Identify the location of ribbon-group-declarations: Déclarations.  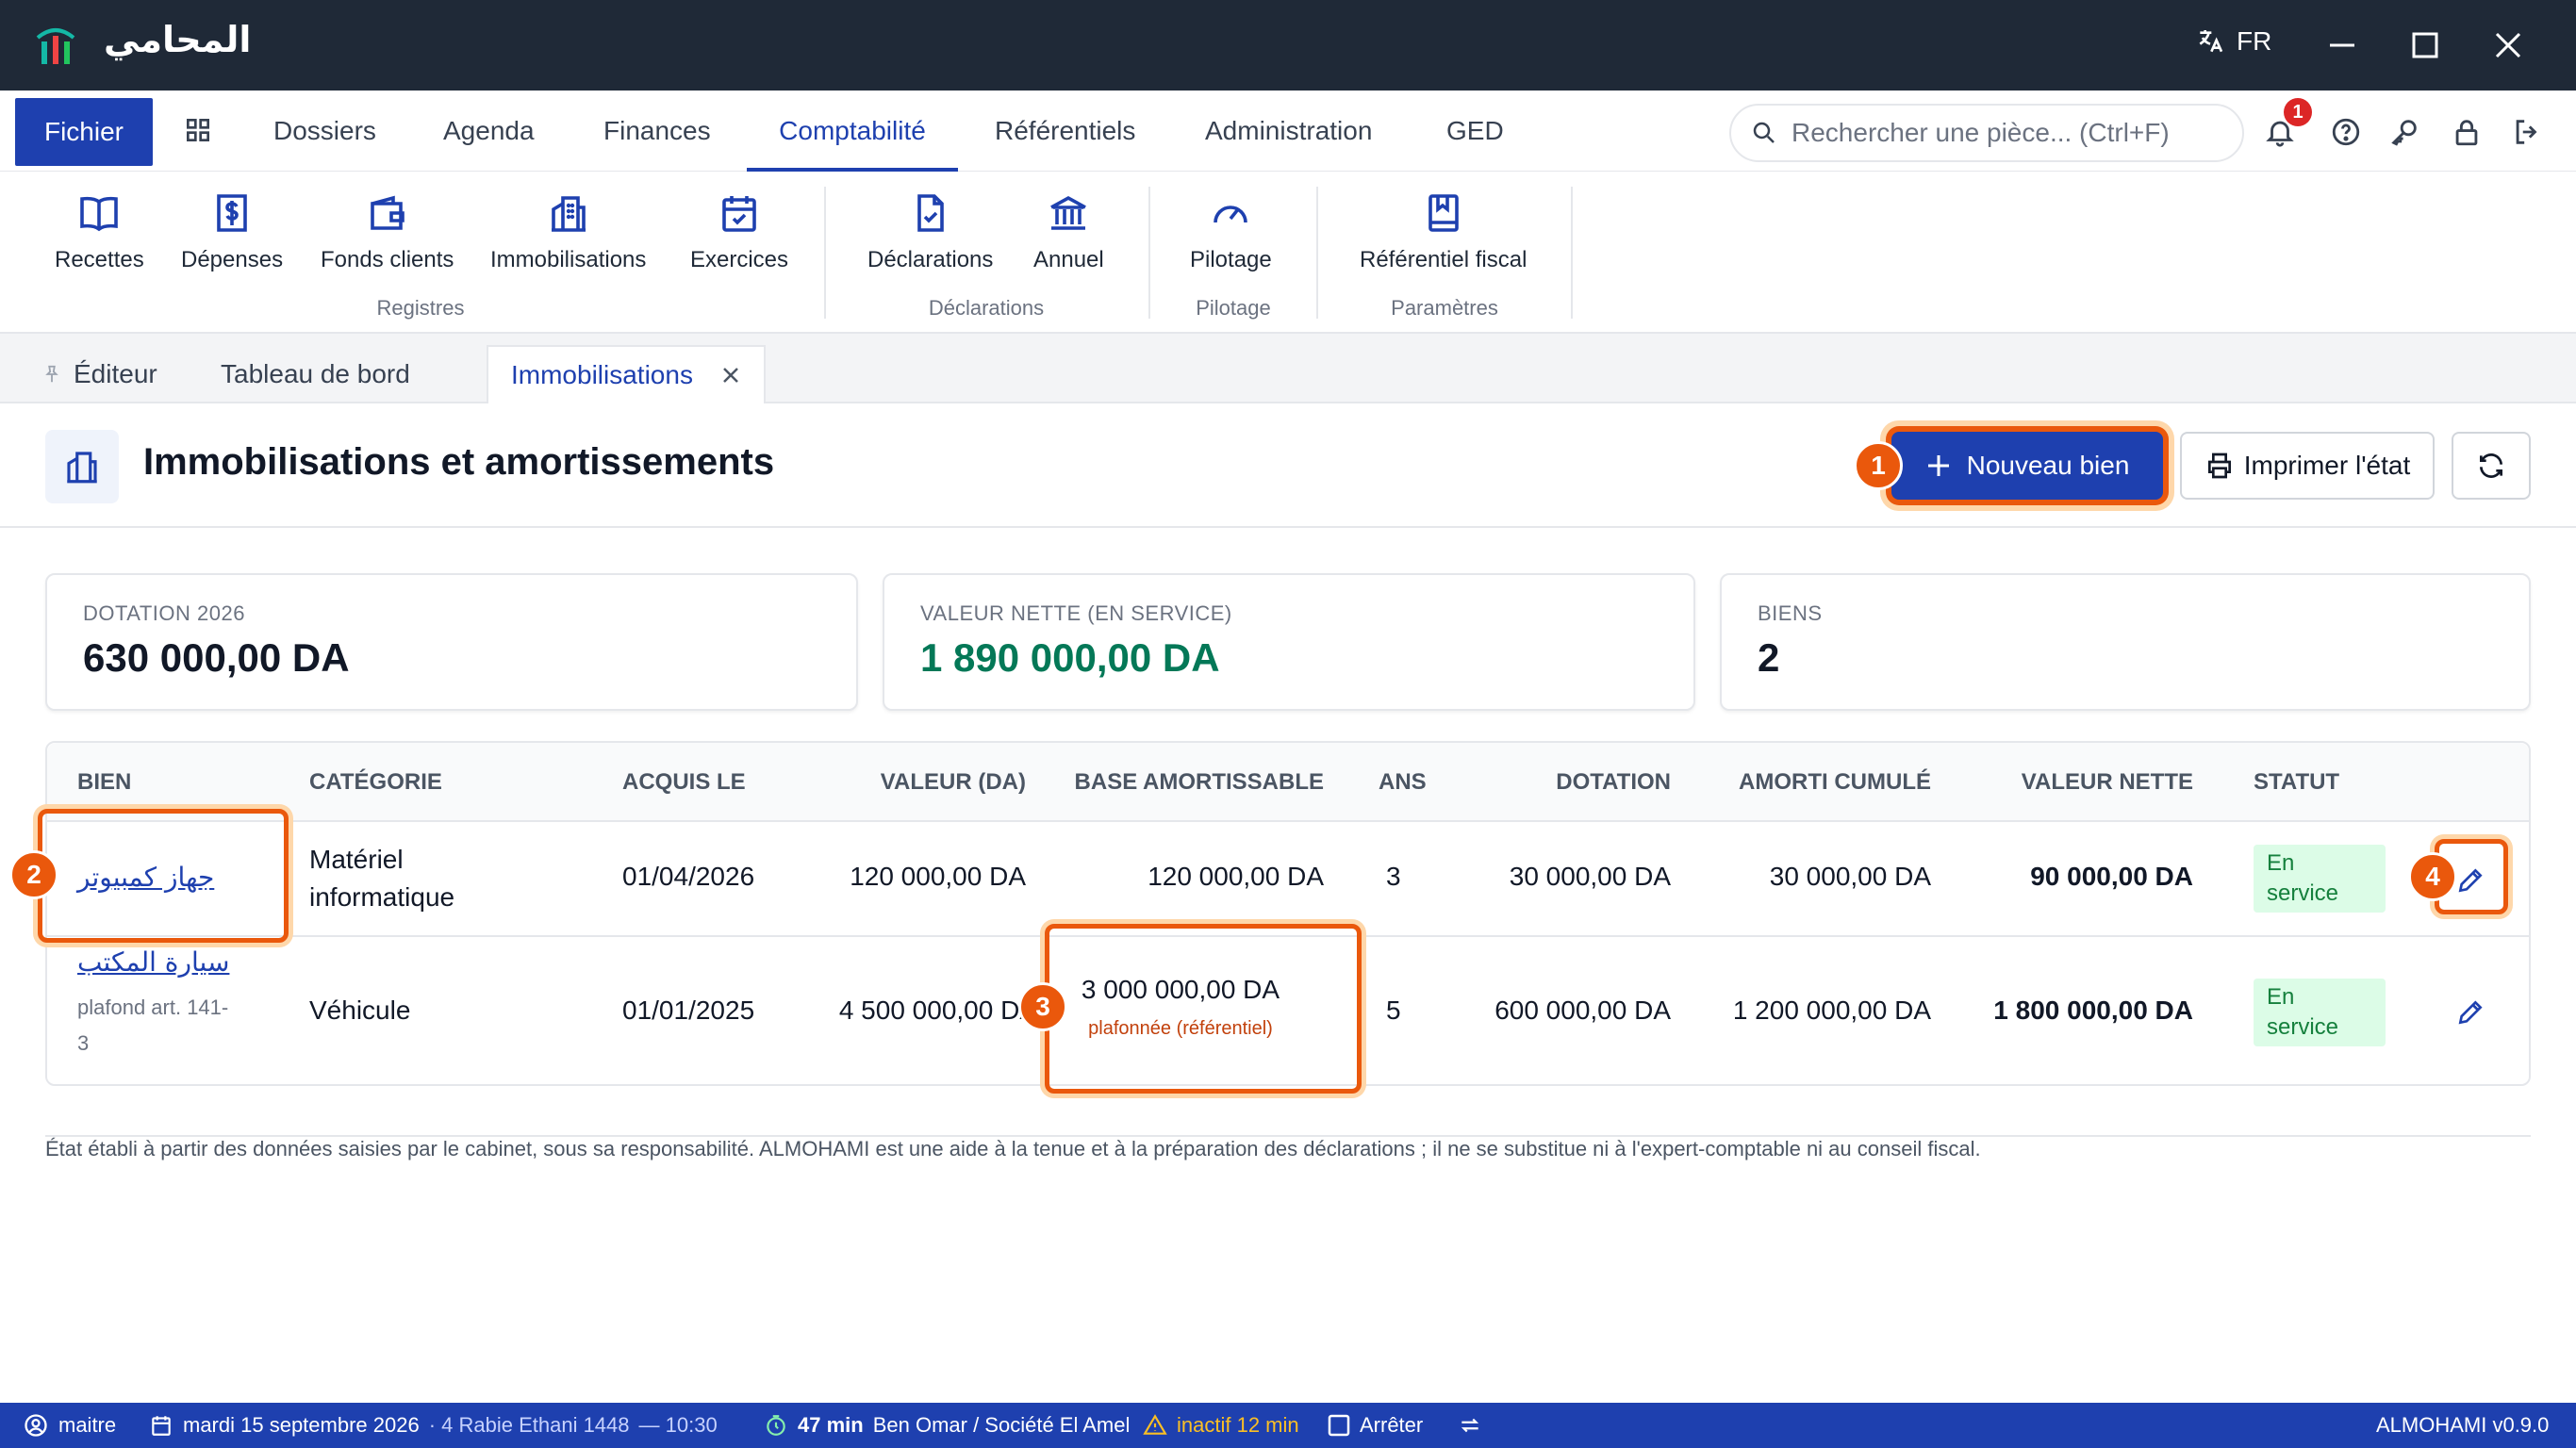
(986, 308).